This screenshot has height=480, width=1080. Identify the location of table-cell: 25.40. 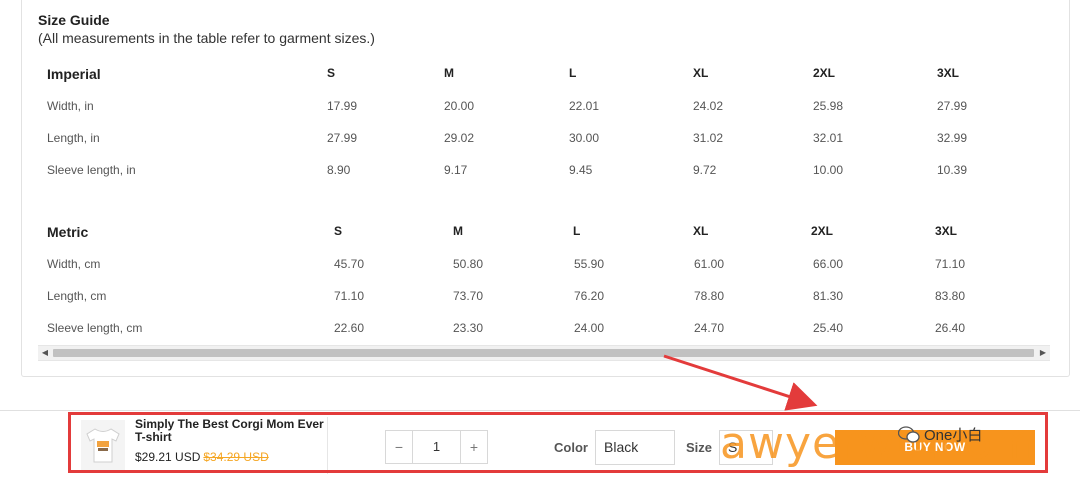
(828, 328).